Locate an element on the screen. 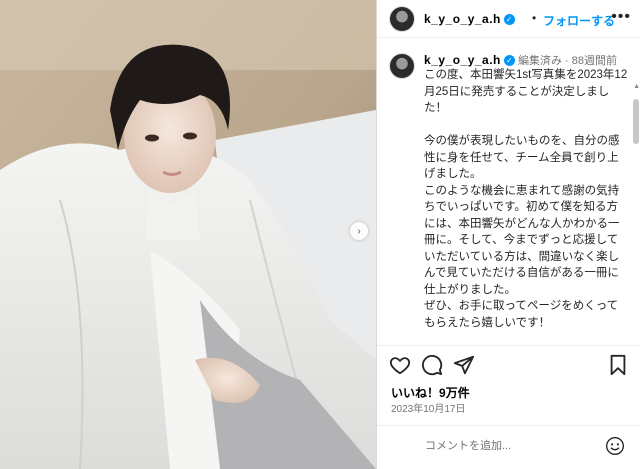  likes-count: いいね！9万件 is located at coordinates (430, 392).